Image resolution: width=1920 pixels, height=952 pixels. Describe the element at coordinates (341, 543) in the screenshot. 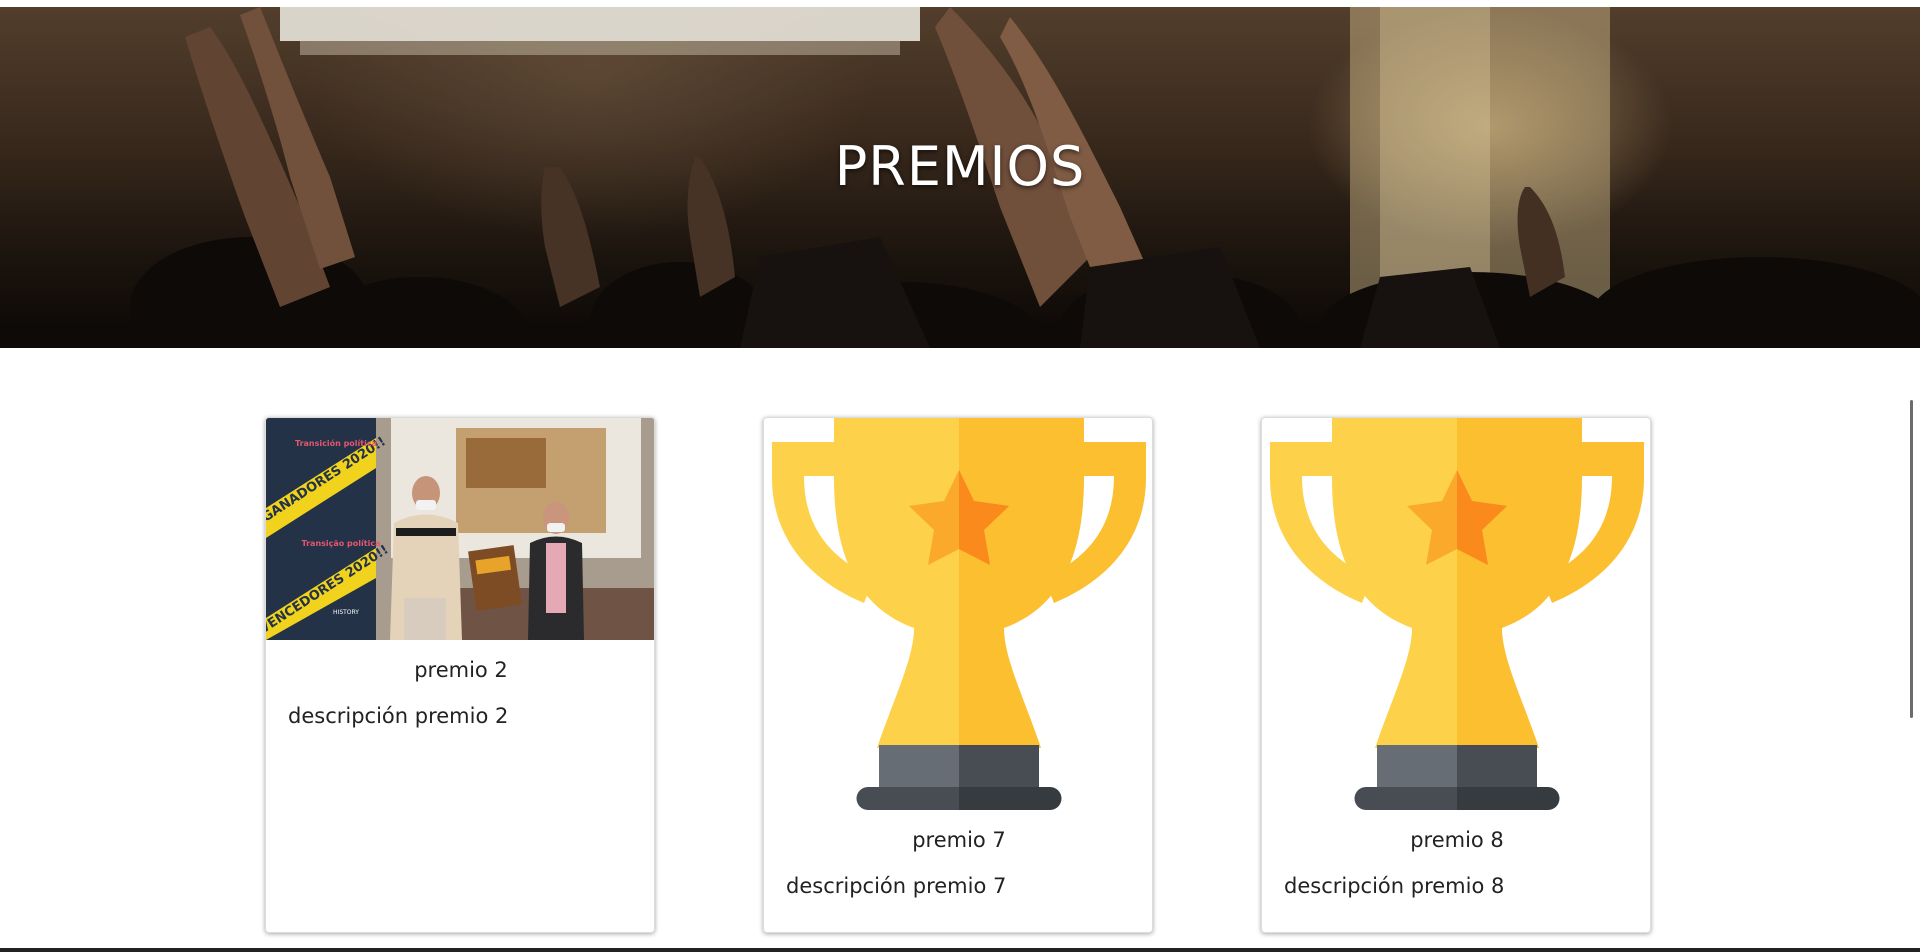

I see `poster-title-2: Transição política` at that location.